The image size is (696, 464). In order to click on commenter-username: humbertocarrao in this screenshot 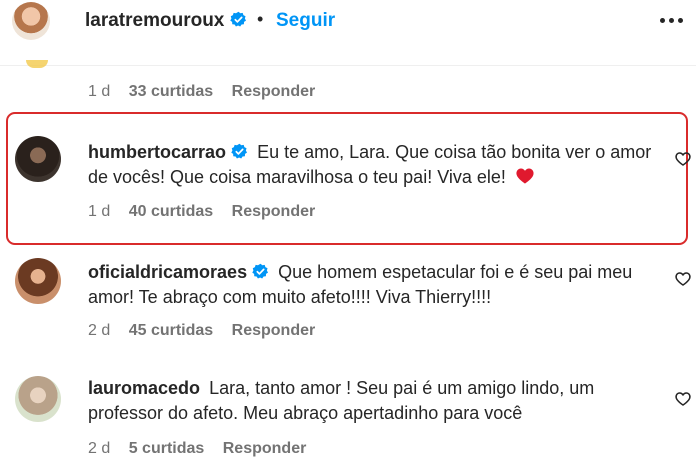, I will do `click(170, 152)`.